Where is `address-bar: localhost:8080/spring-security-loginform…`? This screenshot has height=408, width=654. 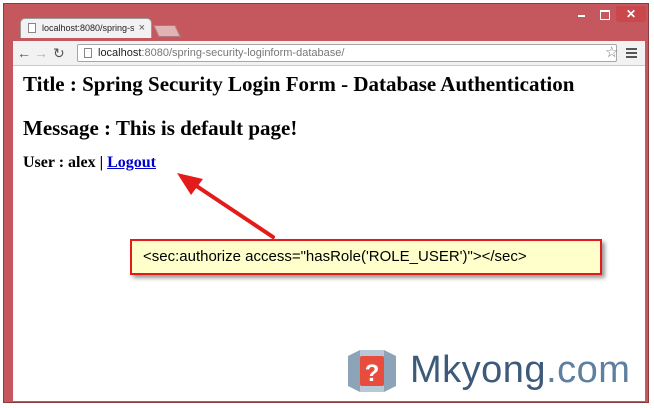
address-bar: localhost:8080/spring-security-loginform… is located at coordinates (347, 53).